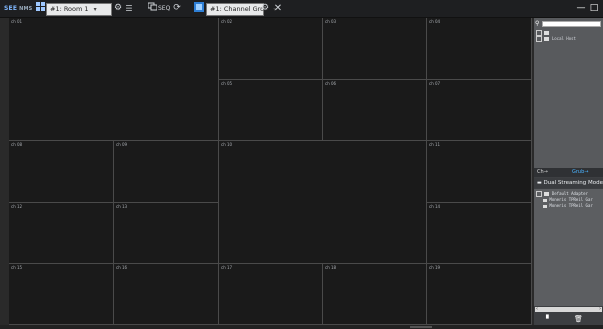  What do you see at coordinates (479, 49) in the screenshot?
I see `video-cell: ch 04` at bounding box center [479, 49].